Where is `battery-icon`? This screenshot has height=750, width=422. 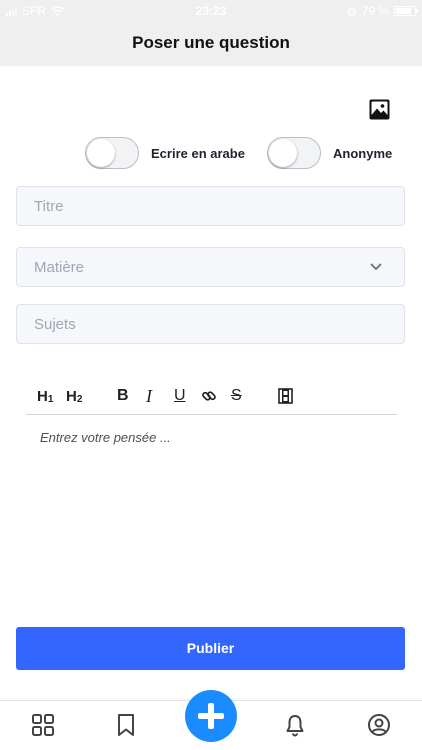 battery-icon is located at coordinates (406, 11).